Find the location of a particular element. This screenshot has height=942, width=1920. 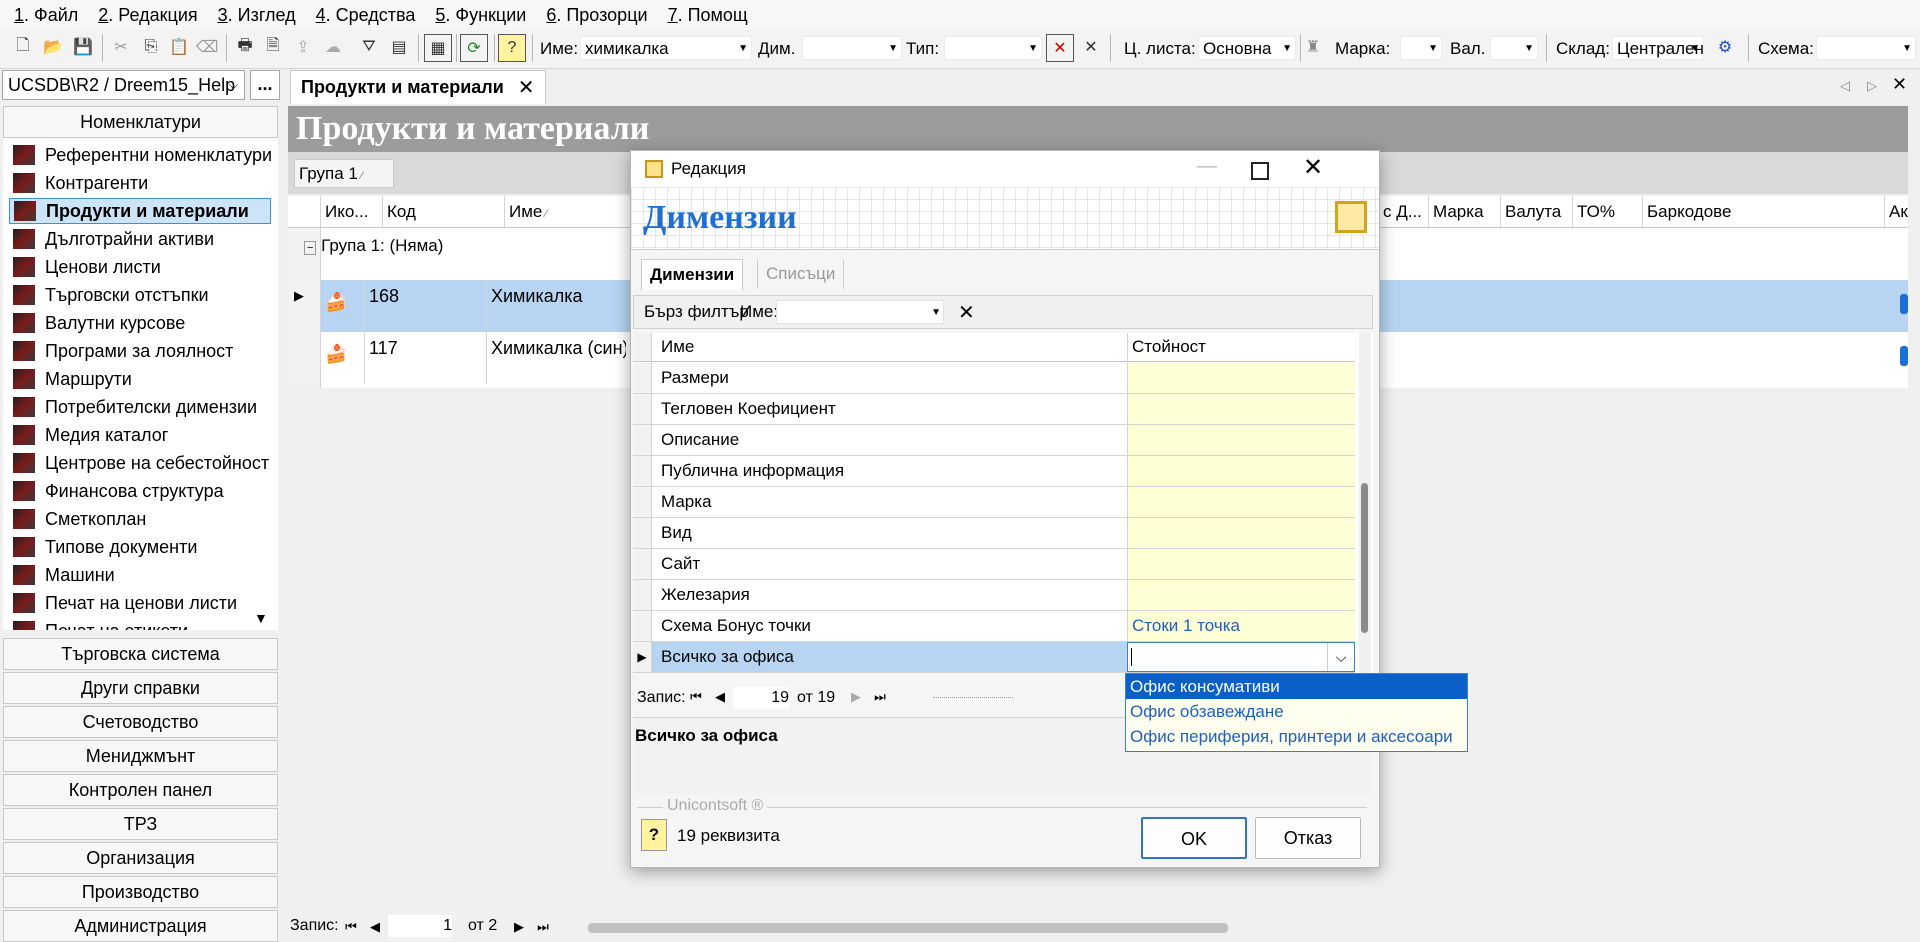

sidebar-item: Финансова структура is located at coordinates (140, 491).